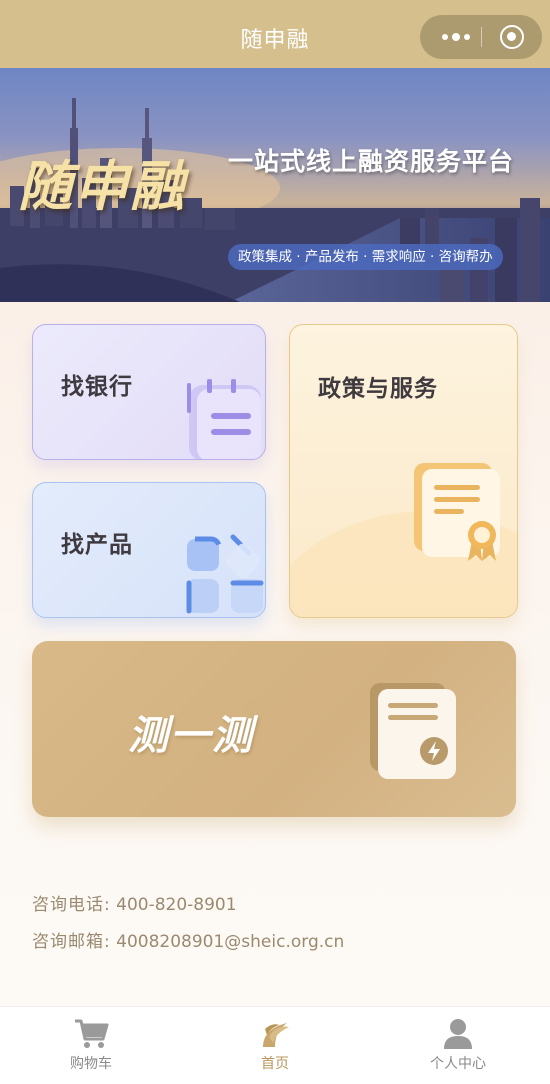  I want to click on more-options-button, so click(456, 37).